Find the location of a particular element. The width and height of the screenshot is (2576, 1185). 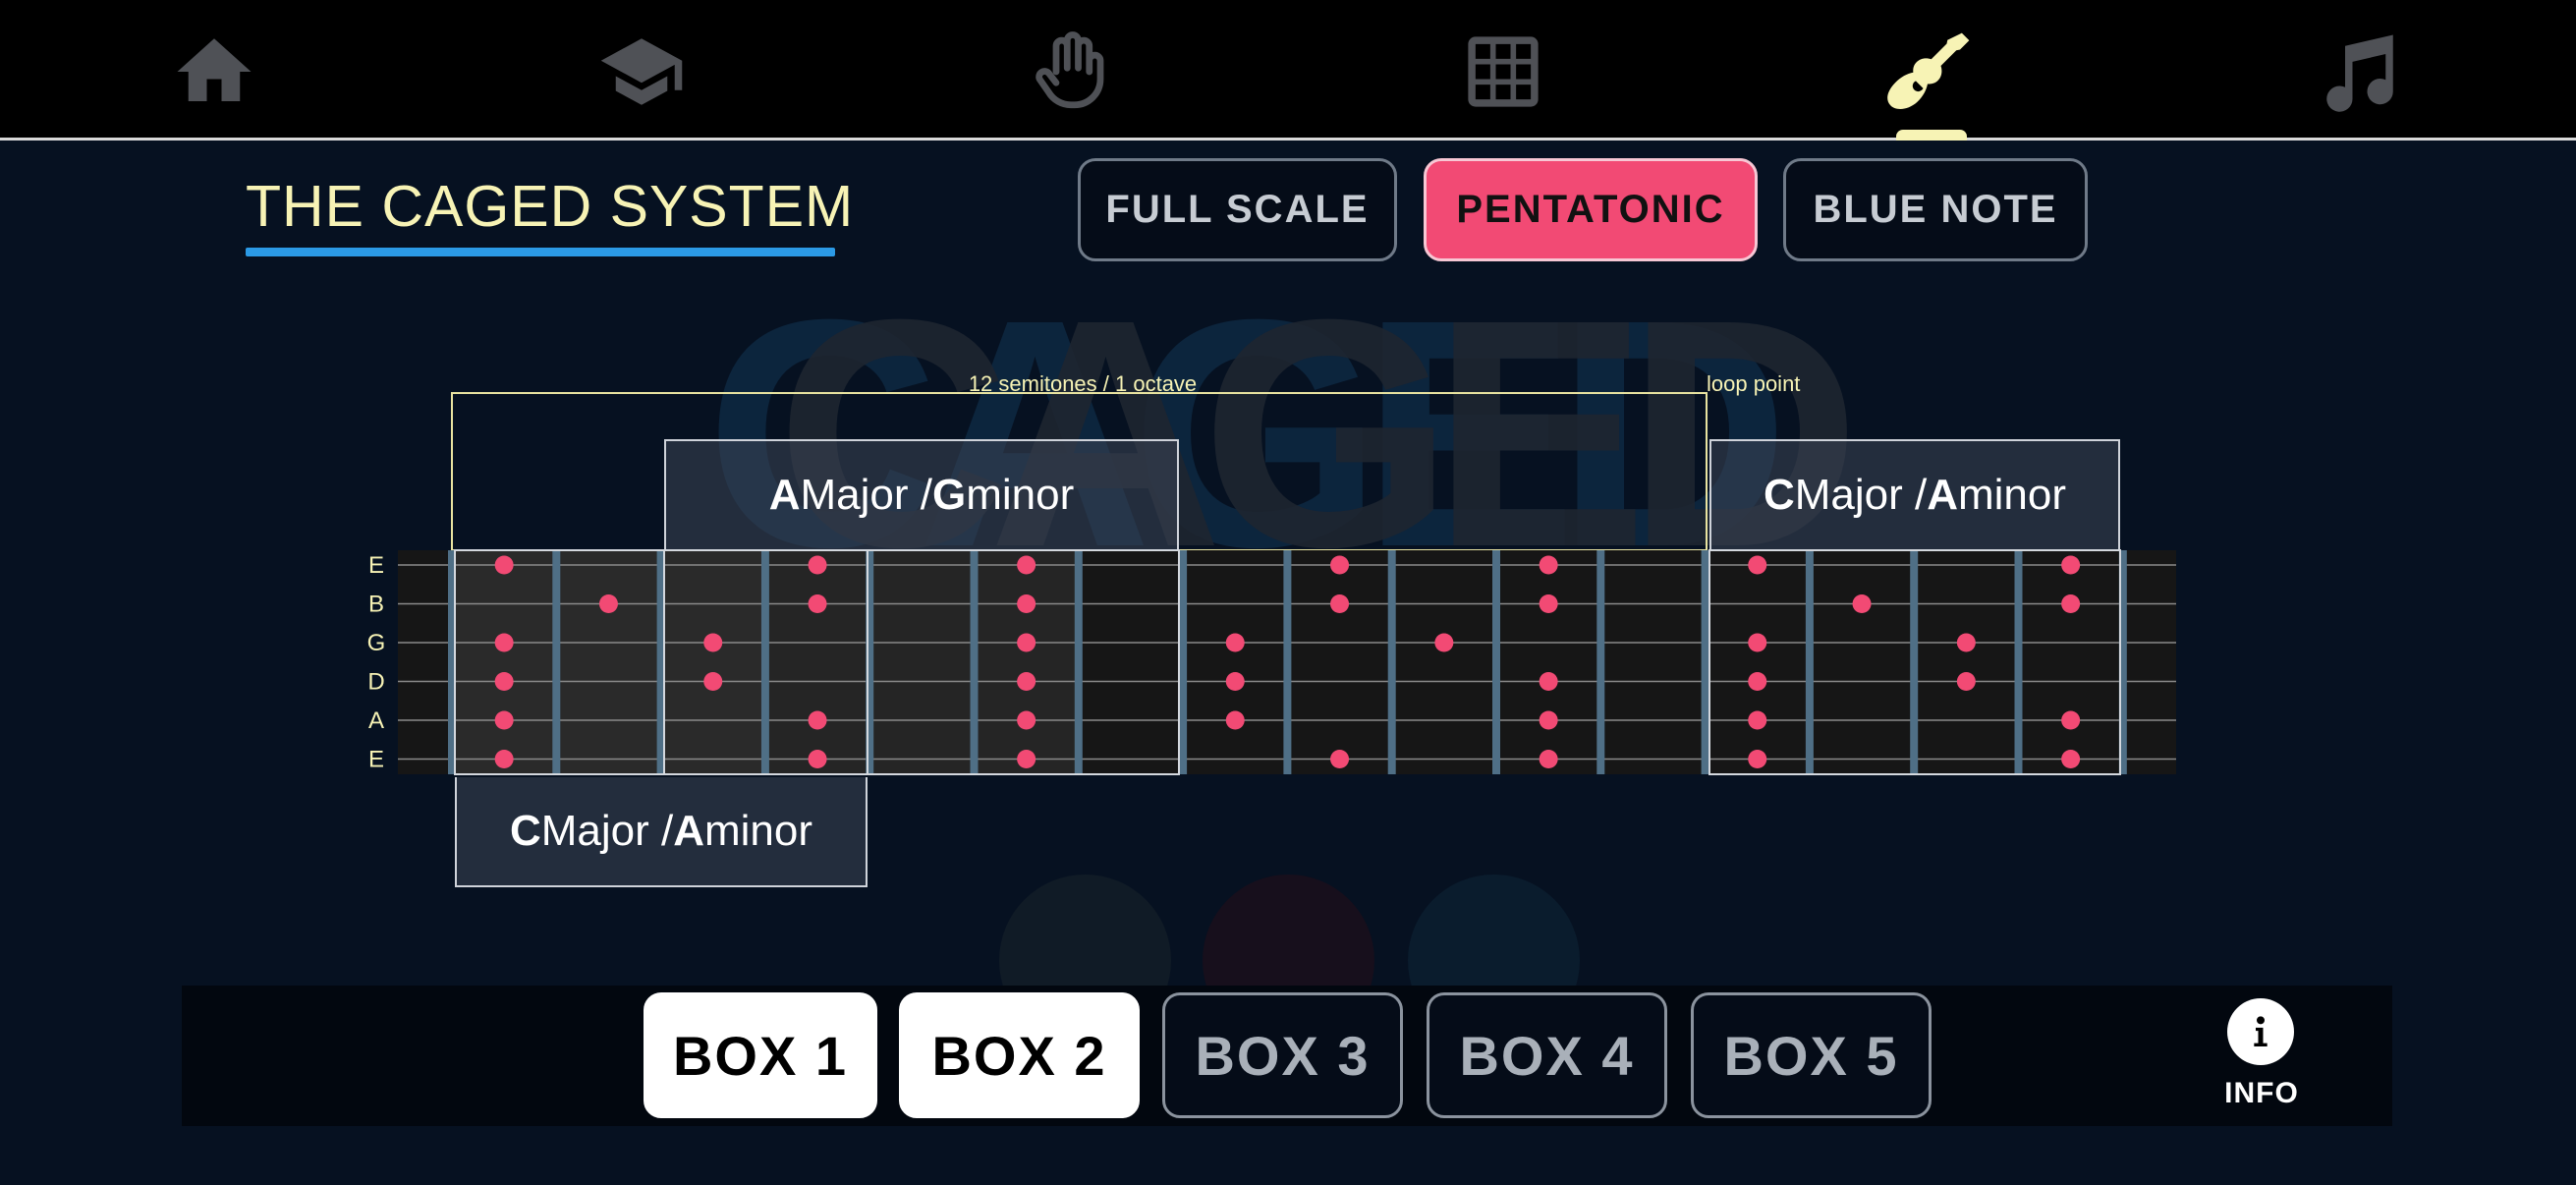

box-label-a-major: A Major / G minor is located at coordinates (921, 494).